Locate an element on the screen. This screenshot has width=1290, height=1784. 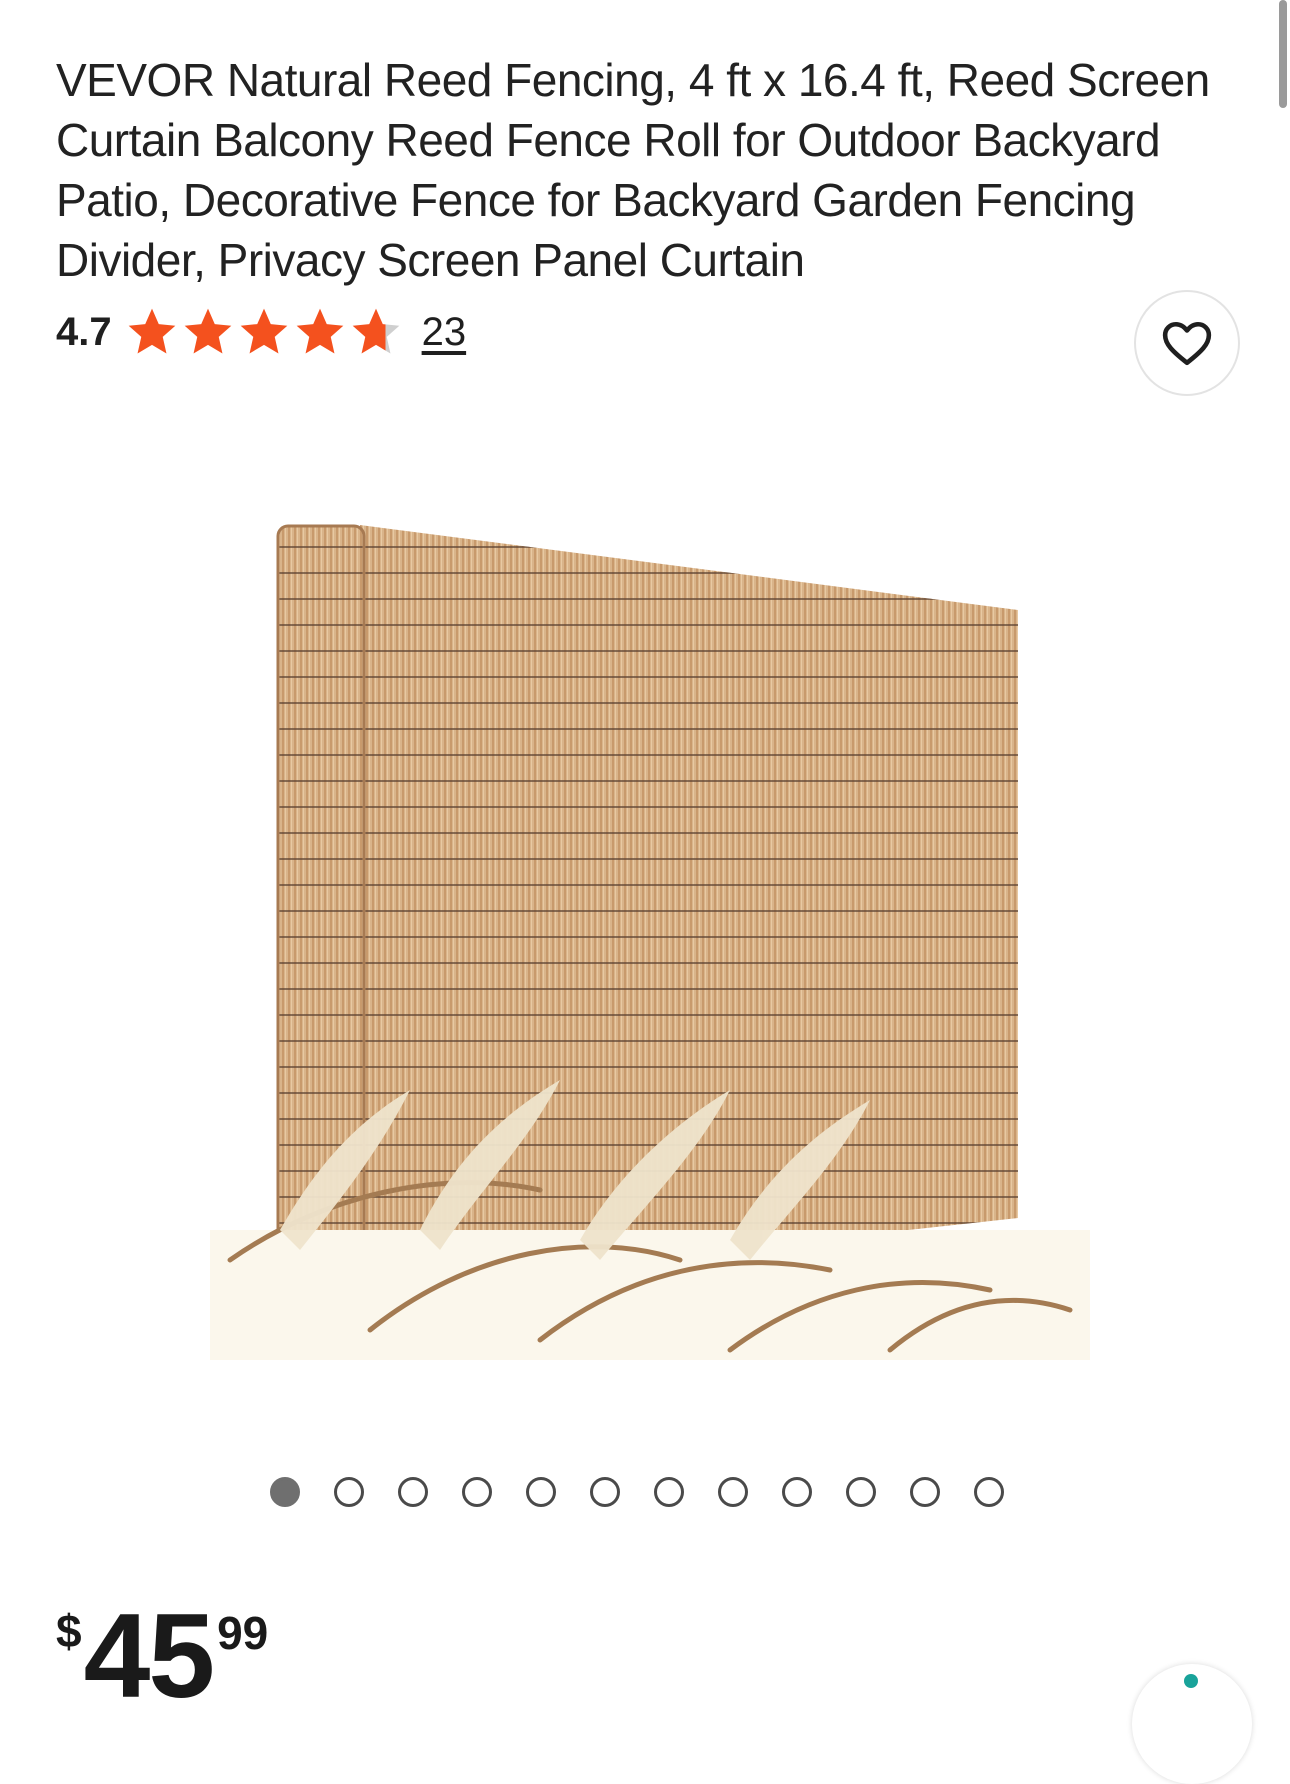
chat-icon is located at coordinates (1191, 1681).